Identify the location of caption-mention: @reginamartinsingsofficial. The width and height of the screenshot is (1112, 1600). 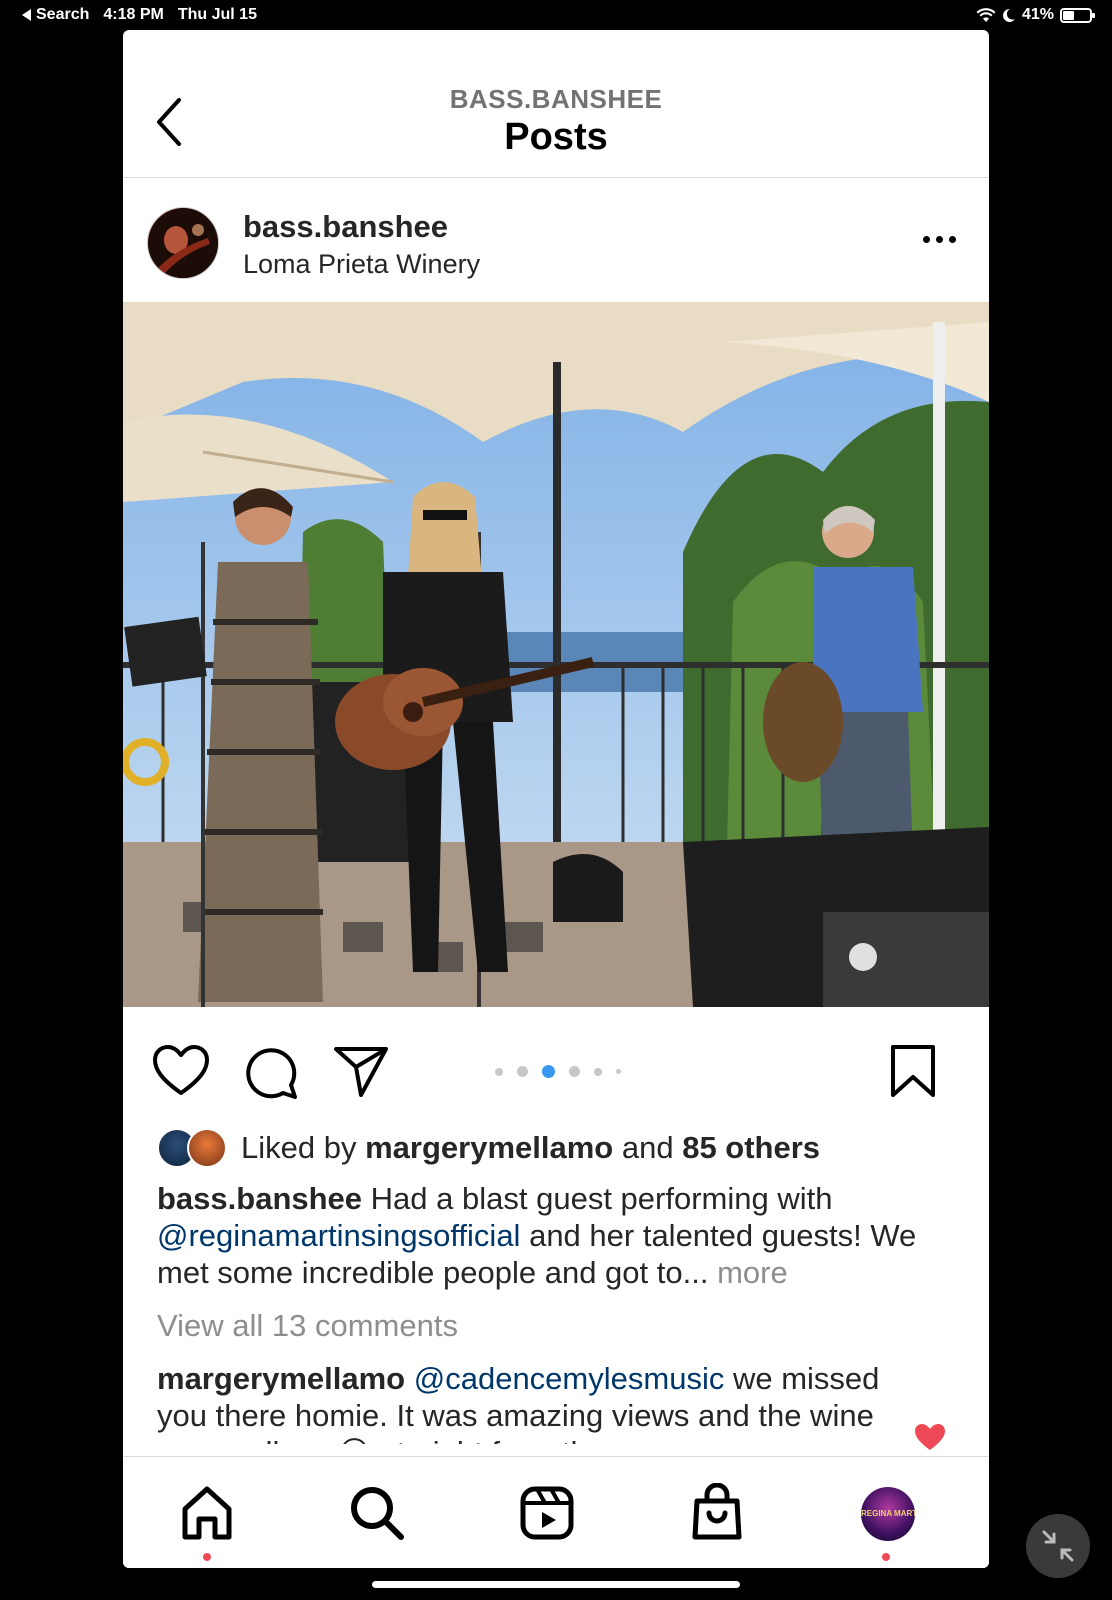
(338, 1235).